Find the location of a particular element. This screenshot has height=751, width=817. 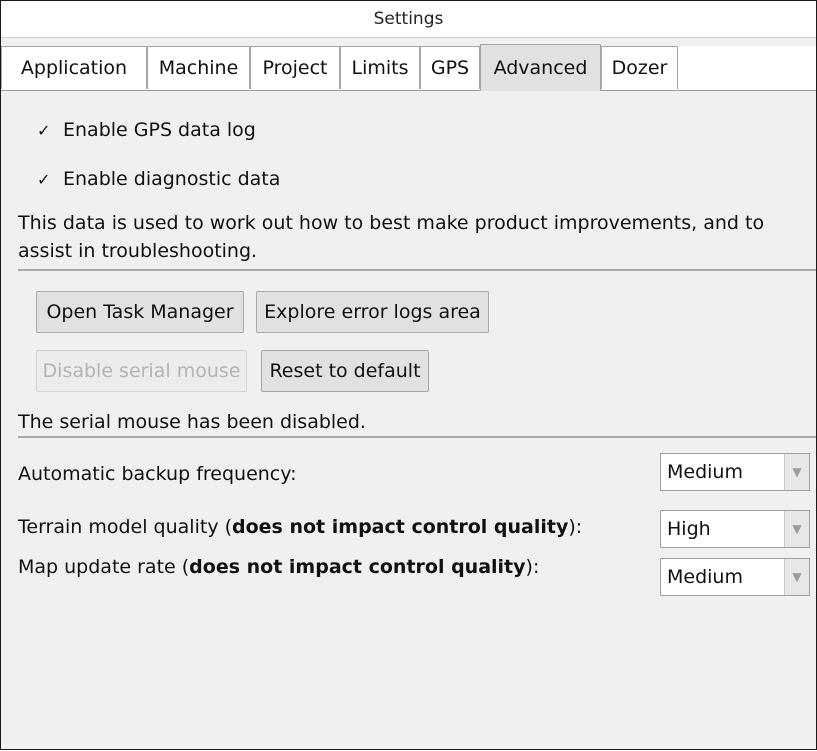

terrain-quality-label-emphasis: does not impact control quality is located at coordinates (400, 527).